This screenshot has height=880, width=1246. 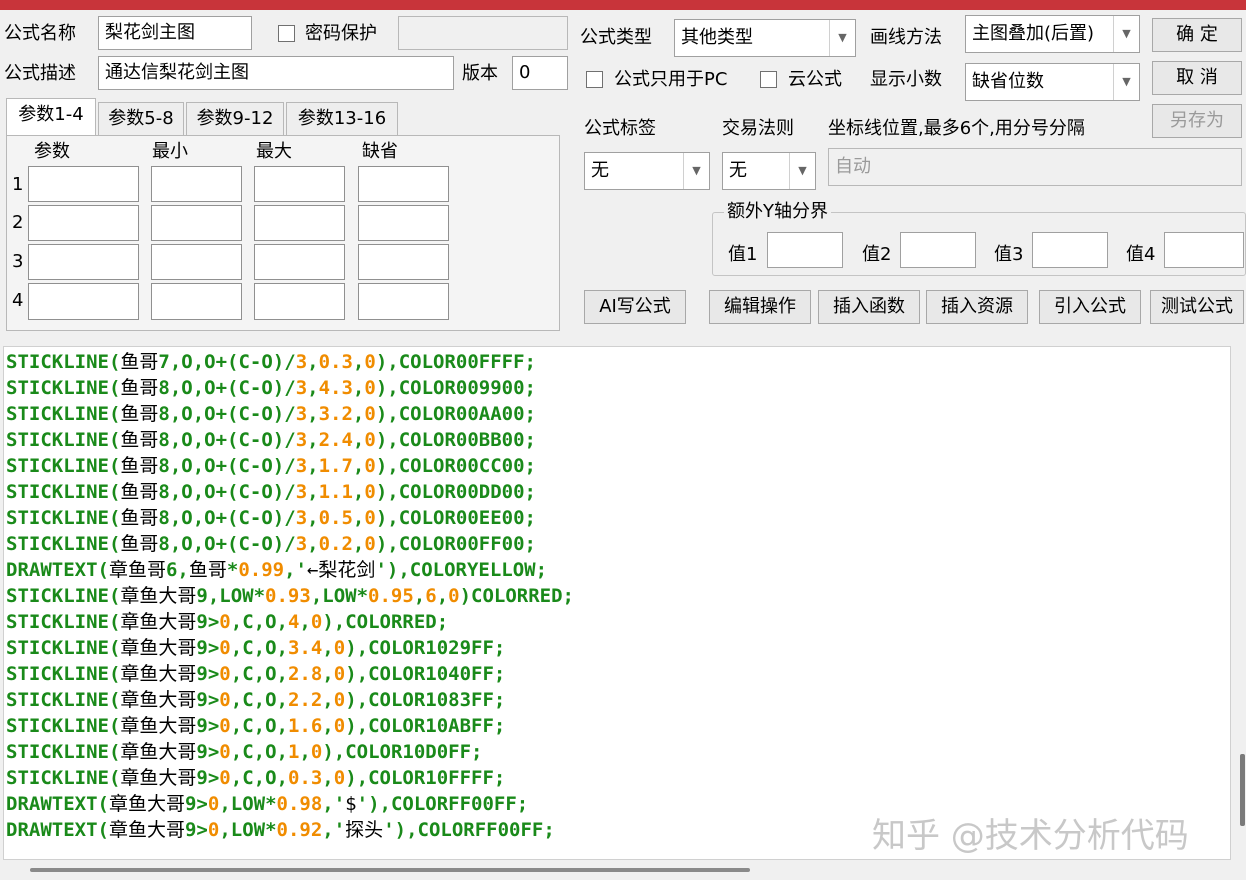 What do you see at coordinates (299, 223) in the screenshot?
I see `param-2-max-input` at bounding box center [299, 223].